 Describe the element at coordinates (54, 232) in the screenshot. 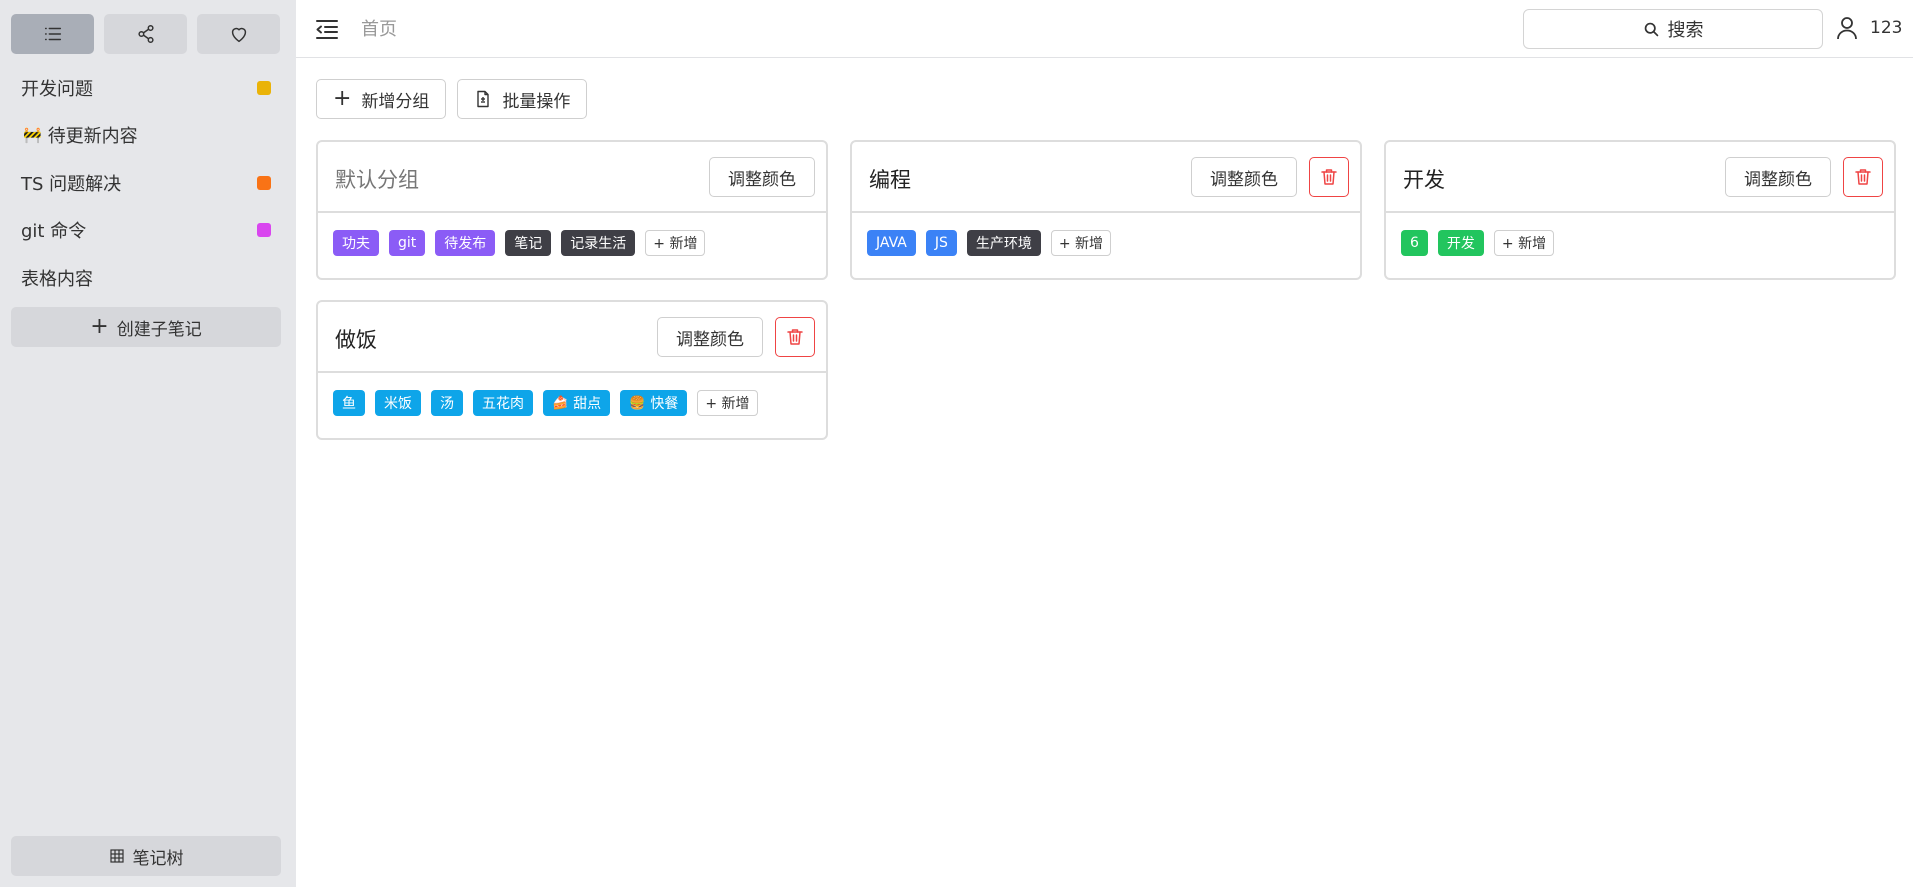

I see `note-label: git 命令` at that location.